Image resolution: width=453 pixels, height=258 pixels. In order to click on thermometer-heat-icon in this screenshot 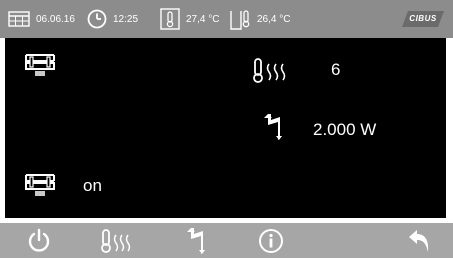, I will do `click(118, 241)`.